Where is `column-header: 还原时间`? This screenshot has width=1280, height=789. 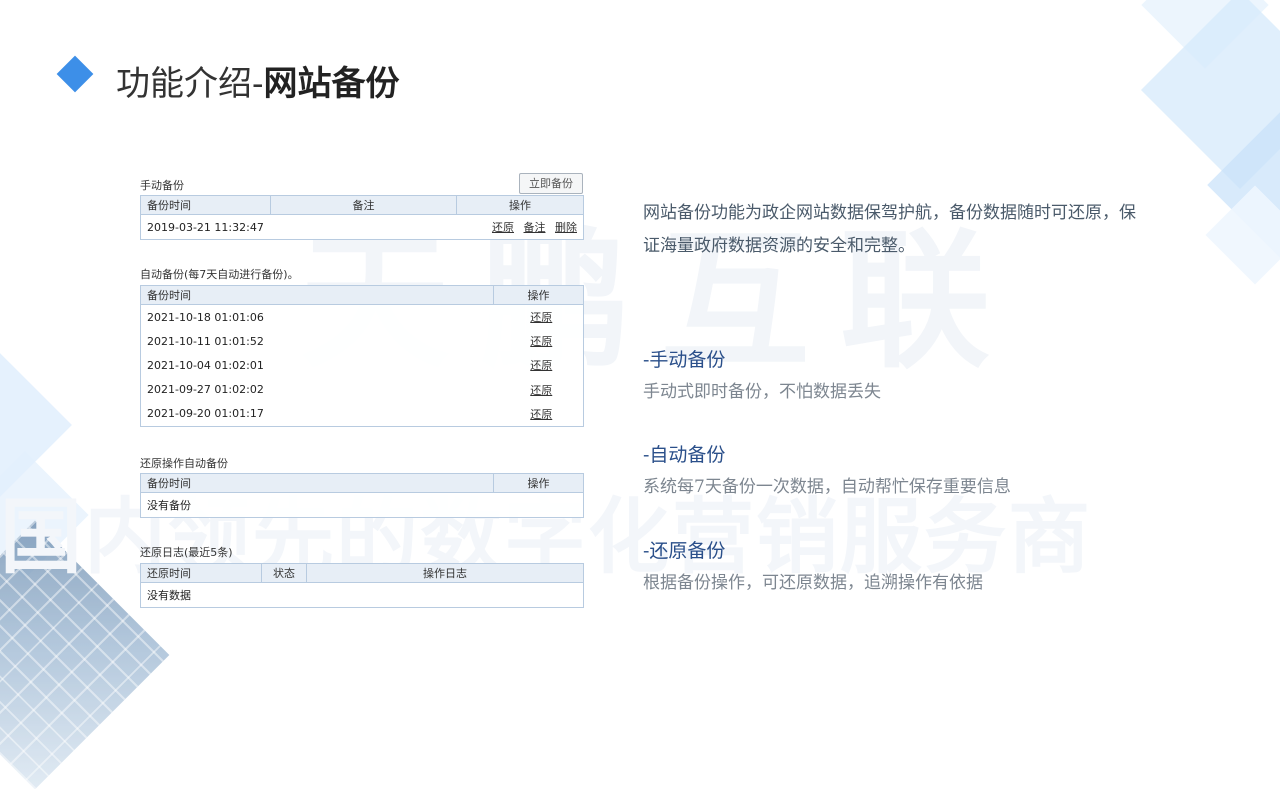 column-header: 还原时间 is located at coordinates (201, 573).